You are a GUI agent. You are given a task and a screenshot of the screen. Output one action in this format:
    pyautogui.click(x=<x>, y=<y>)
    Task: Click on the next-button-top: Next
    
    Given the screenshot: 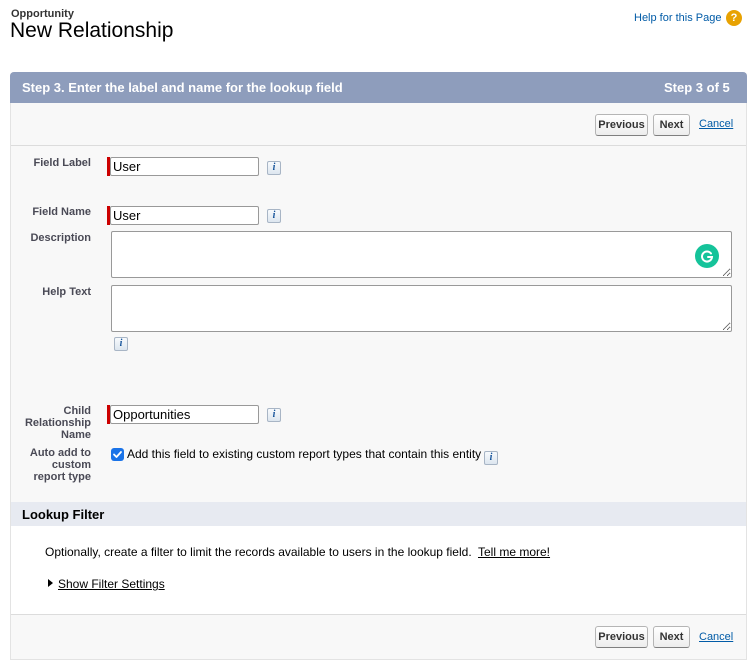 What is the action you would take?
    pyautogui.click(x=671, y=125)
    